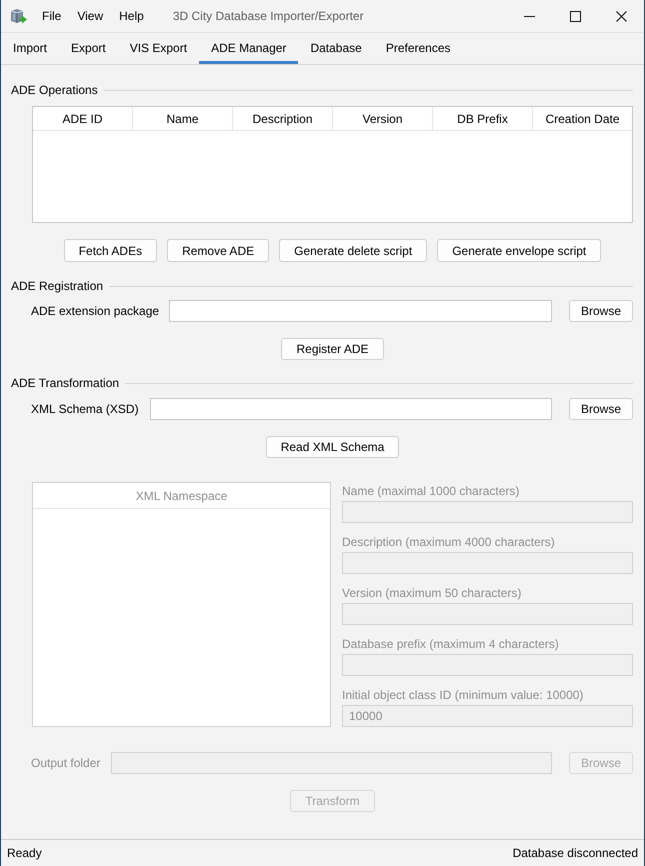  I want to click on tab: Export, so click(88, 48).